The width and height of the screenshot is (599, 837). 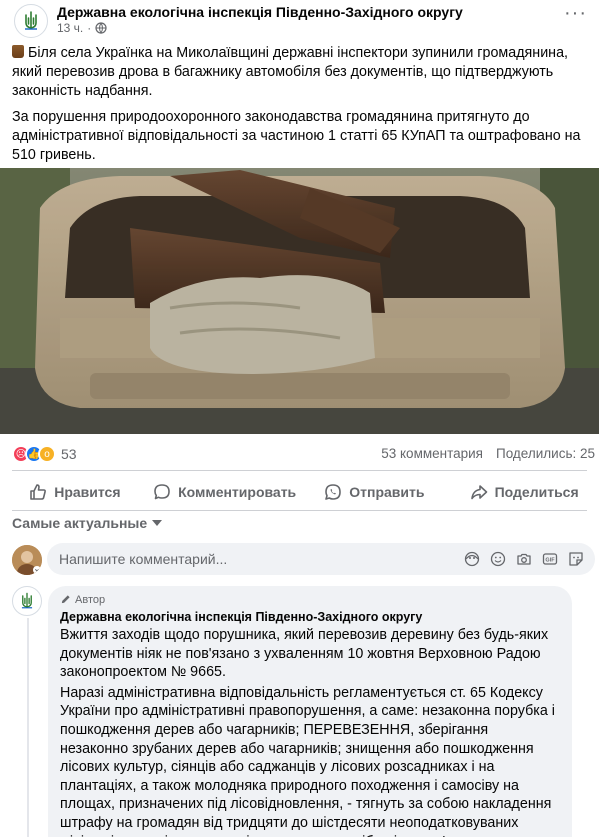 What do you see at coordinates (498, 559) in the screenshot?
I see `emoji-icon` at bounding box center [498, 559].